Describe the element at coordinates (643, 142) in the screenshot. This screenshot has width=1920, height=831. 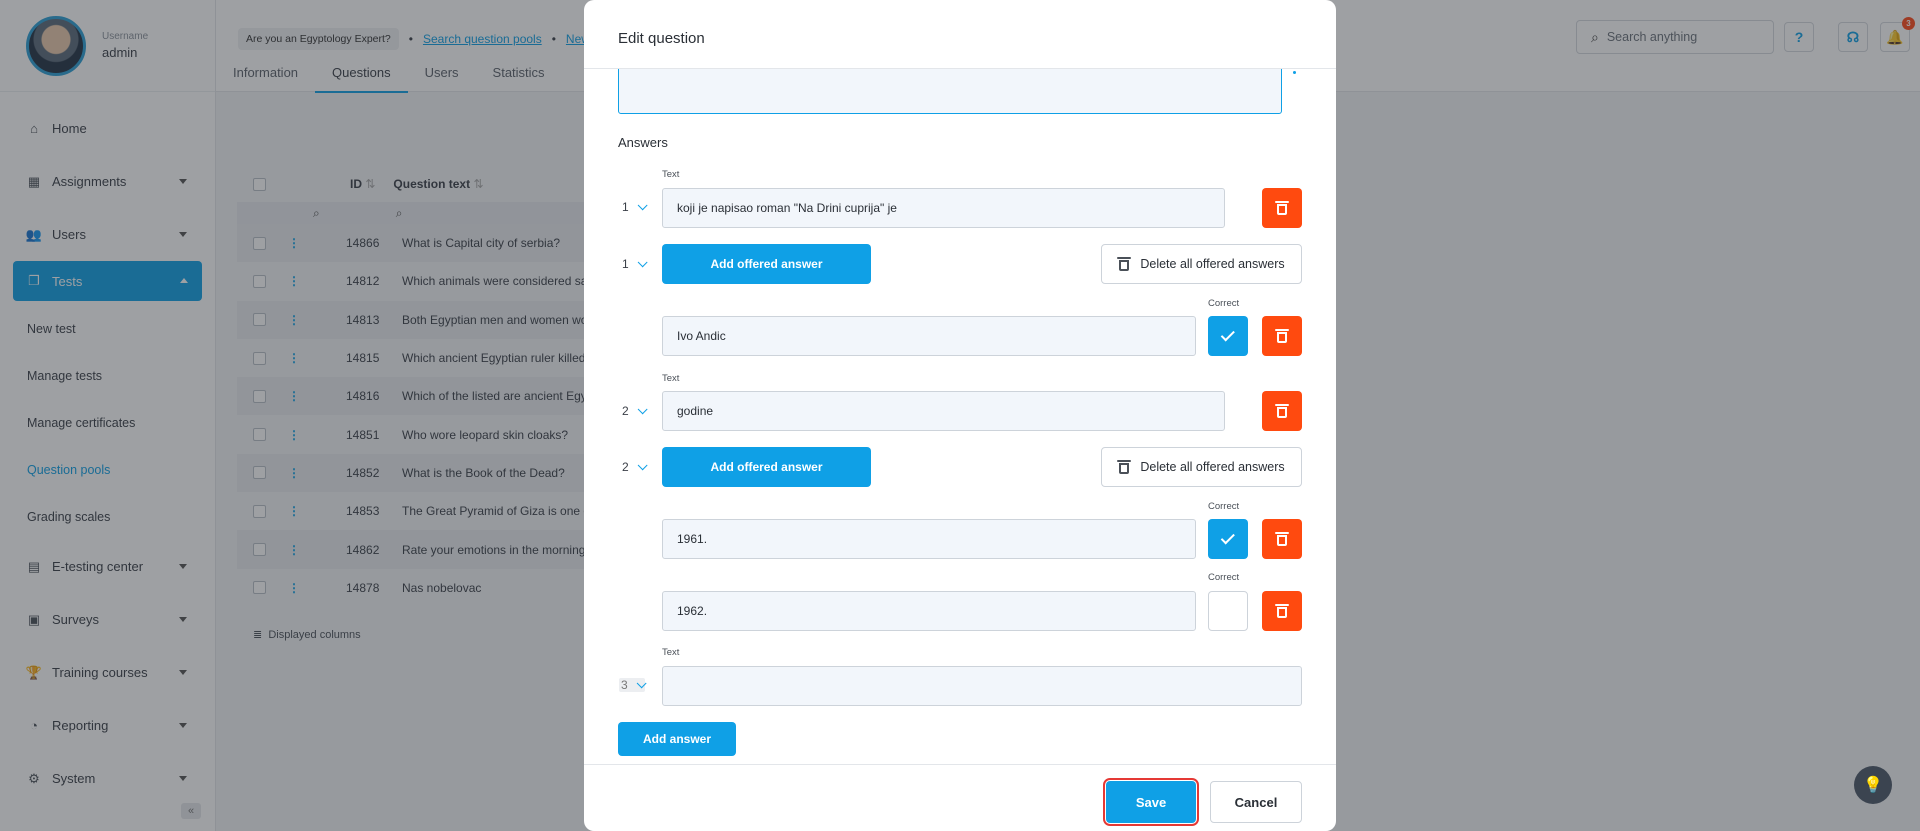
I see `answers-heading: Answers` at that location.